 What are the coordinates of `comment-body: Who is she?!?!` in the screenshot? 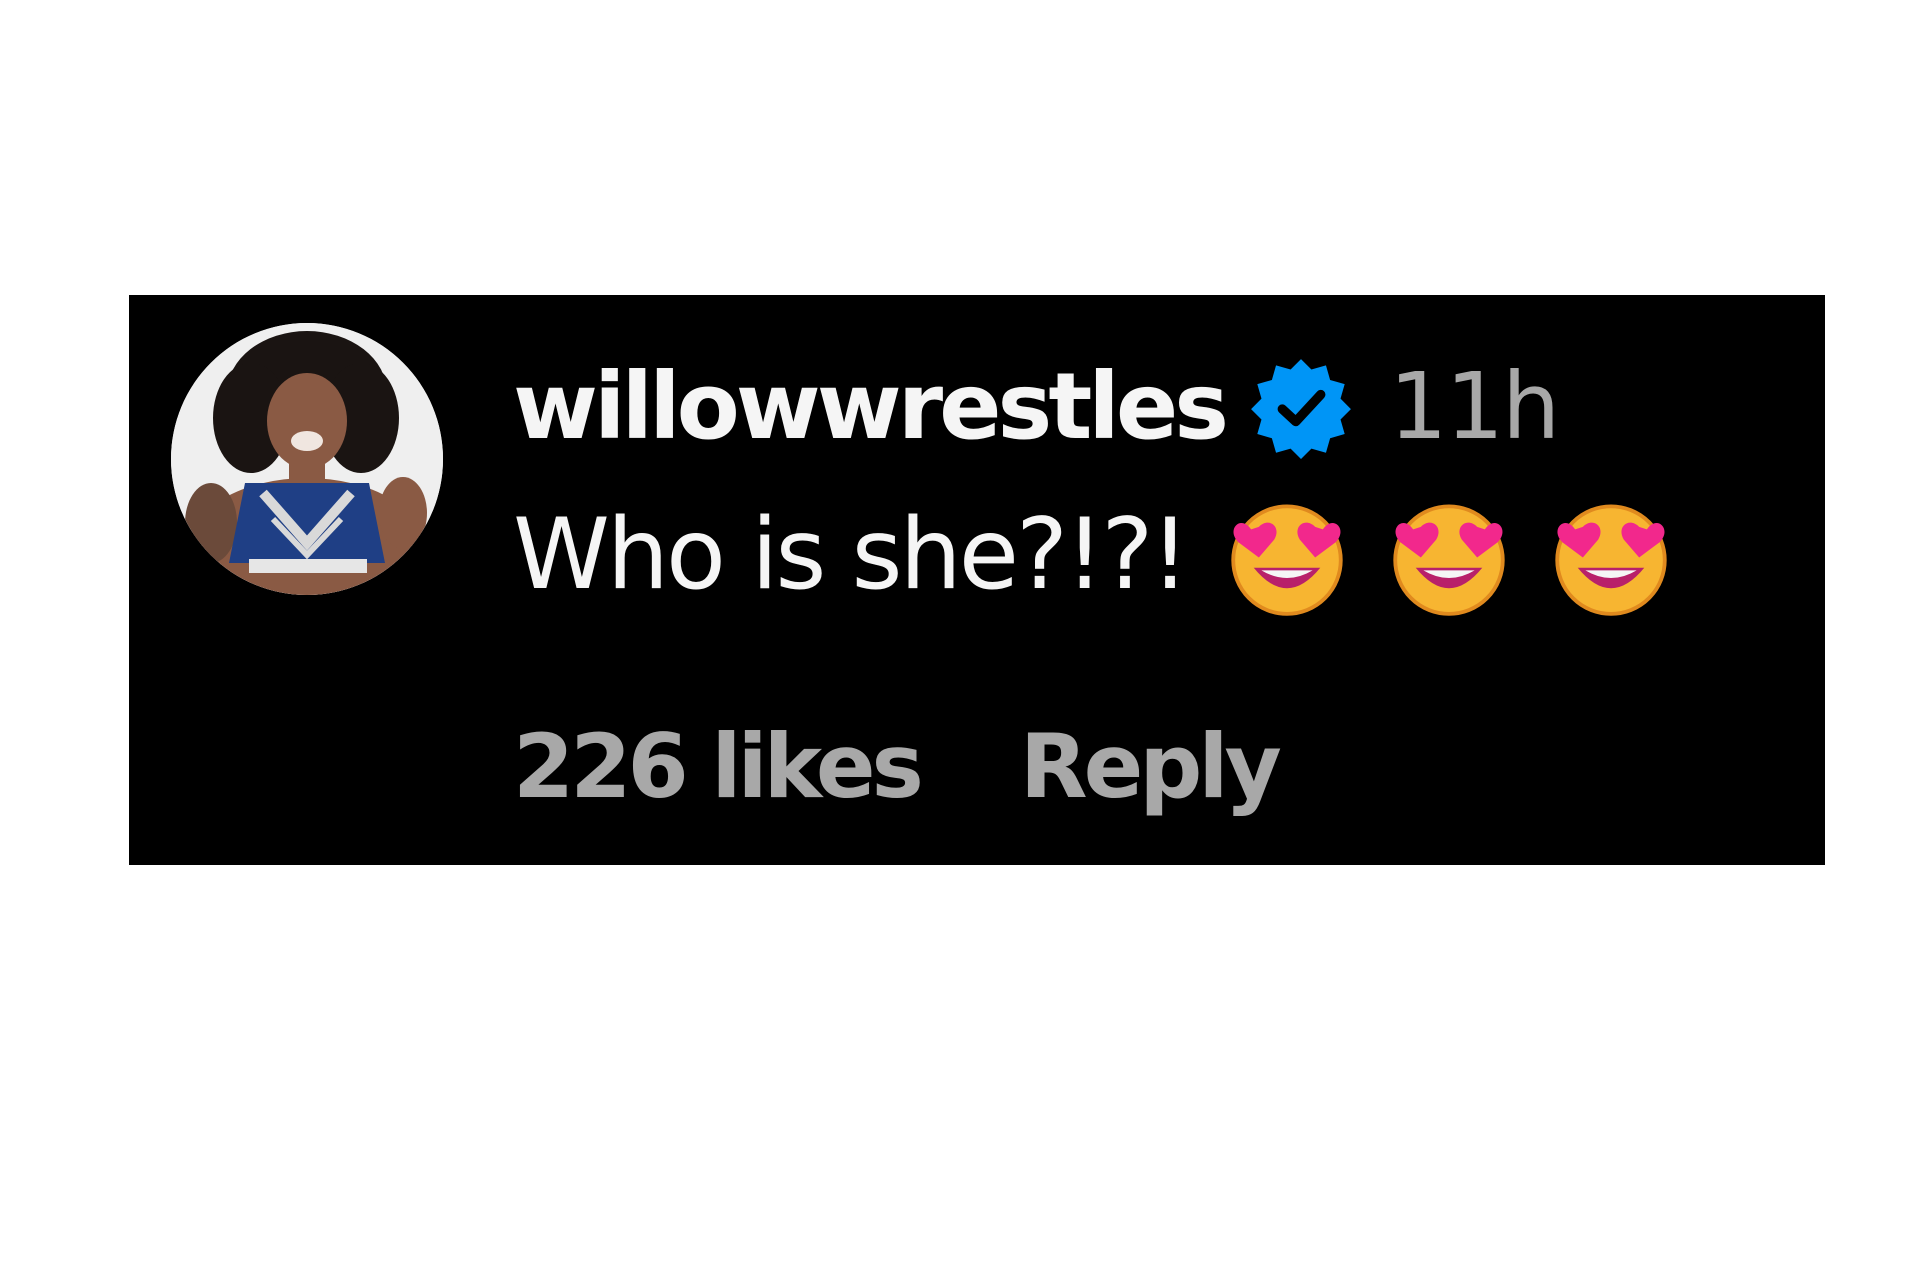 It's located at (1111, 555).